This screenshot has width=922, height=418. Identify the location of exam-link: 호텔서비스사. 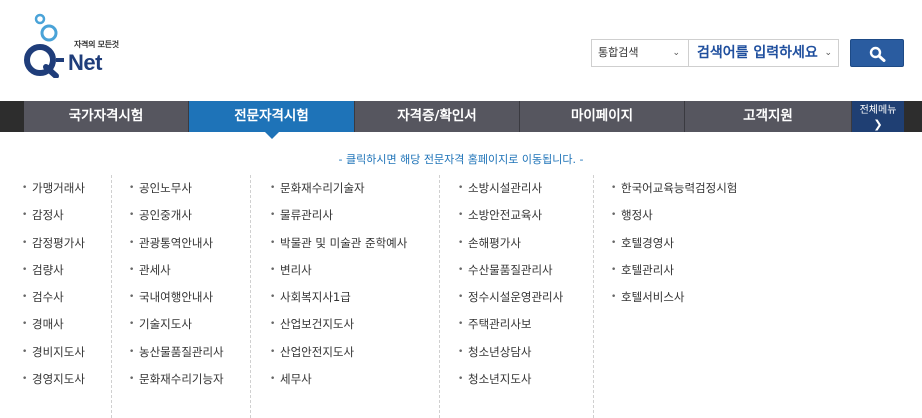
(701, 298).